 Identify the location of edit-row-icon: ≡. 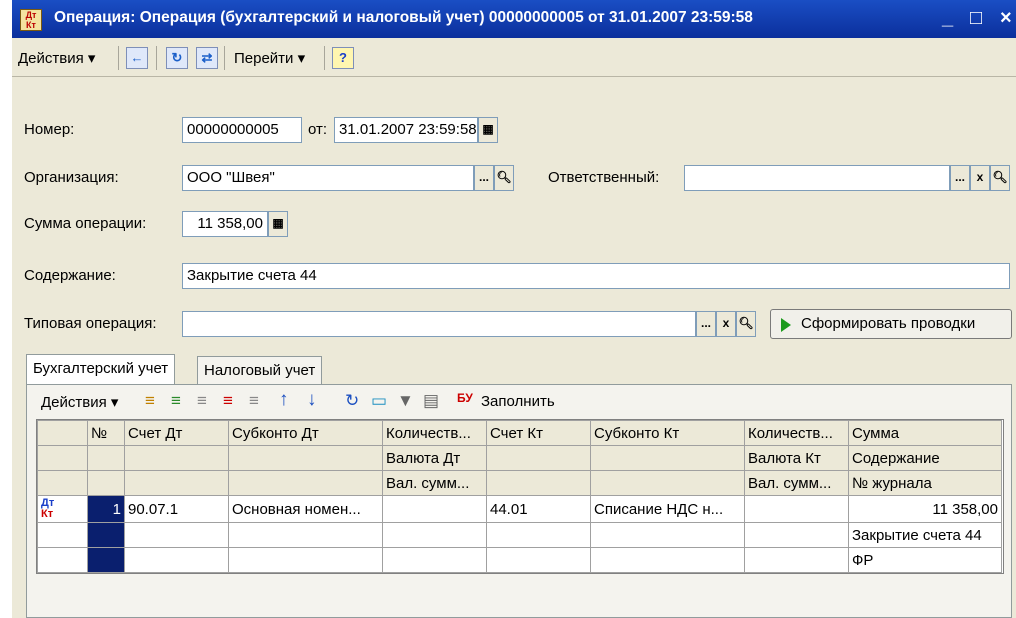
(202, 401).